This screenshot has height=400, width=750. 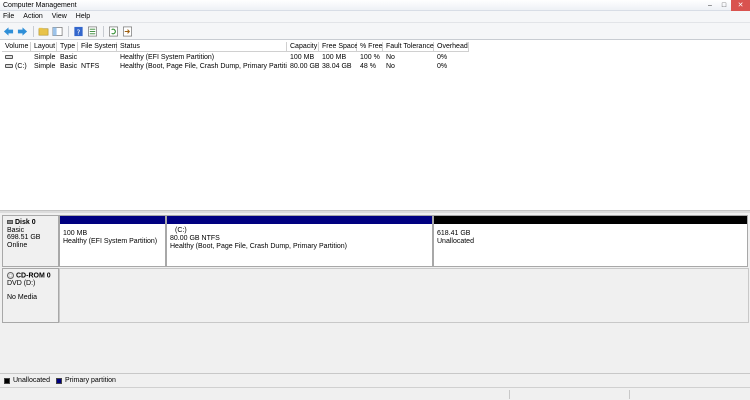 I want to click on disk-type: Basic, so click(x=16, y=230).